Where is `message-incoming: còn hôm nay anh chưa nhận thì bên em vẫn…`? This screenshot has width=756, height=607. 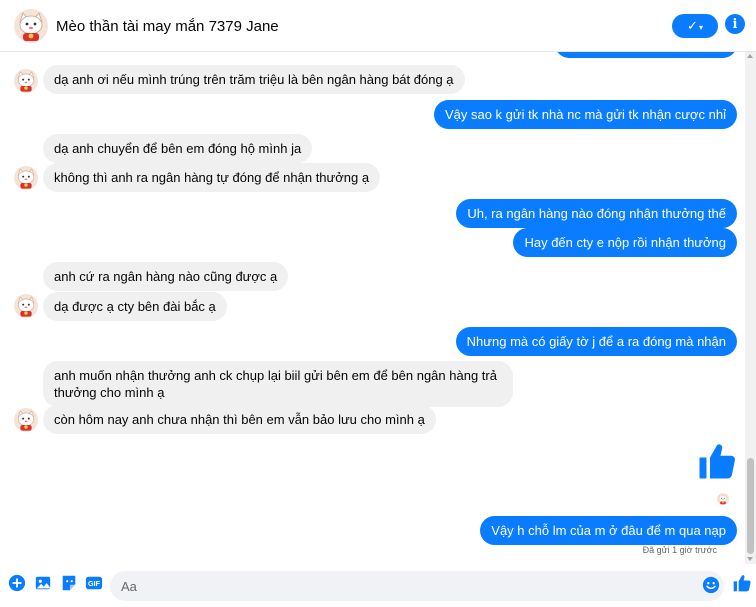
message-incoming: còn hôm nay anh chưa nhận thì bên em vẫn… is located at coordinates (239, 419).